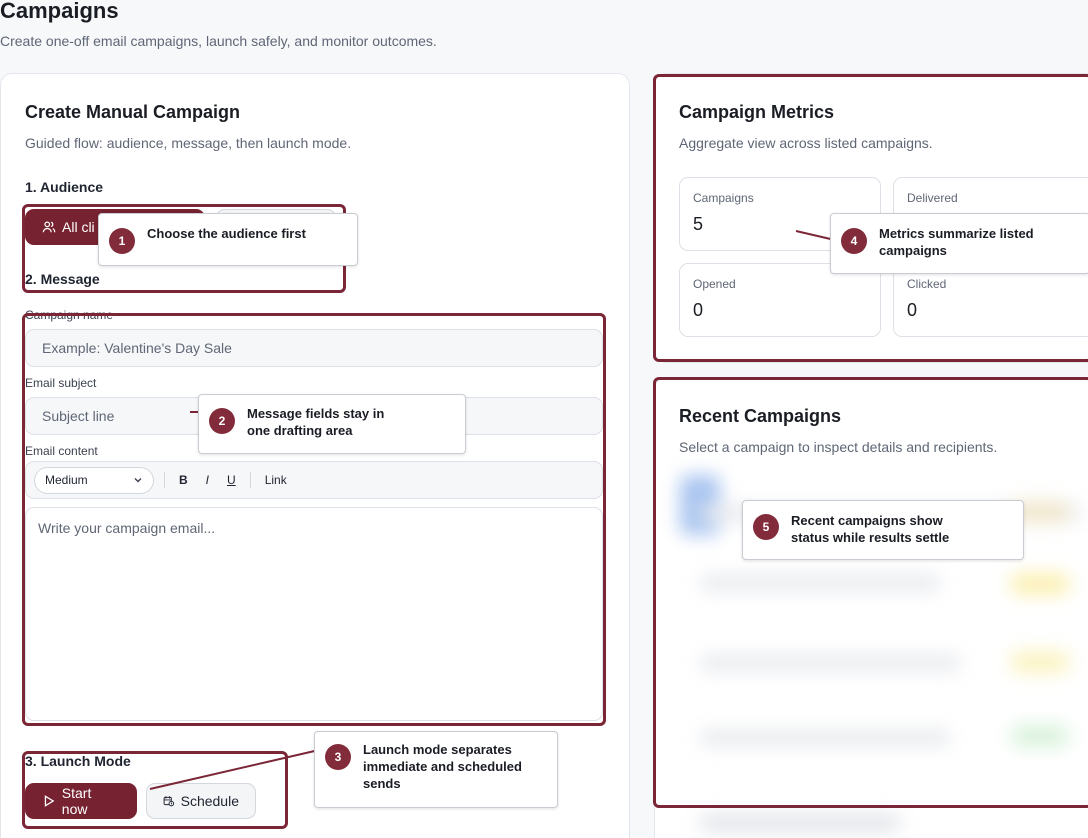 This screenshot has width=1088, height=838. What do you see at coordinates (698, 224) in the screenshot?
I see `metric-value: 5` at bounding box center [698, 224].